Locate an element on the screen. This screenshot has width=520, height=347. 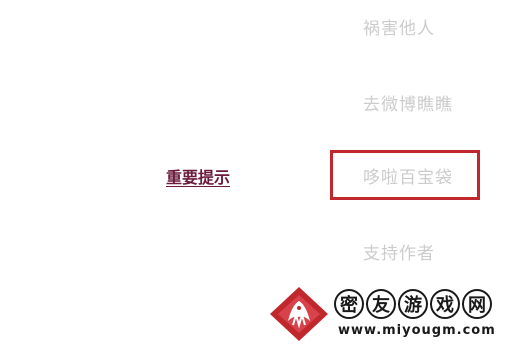
watermark-char: 游 is located at coordinates (413, 304).